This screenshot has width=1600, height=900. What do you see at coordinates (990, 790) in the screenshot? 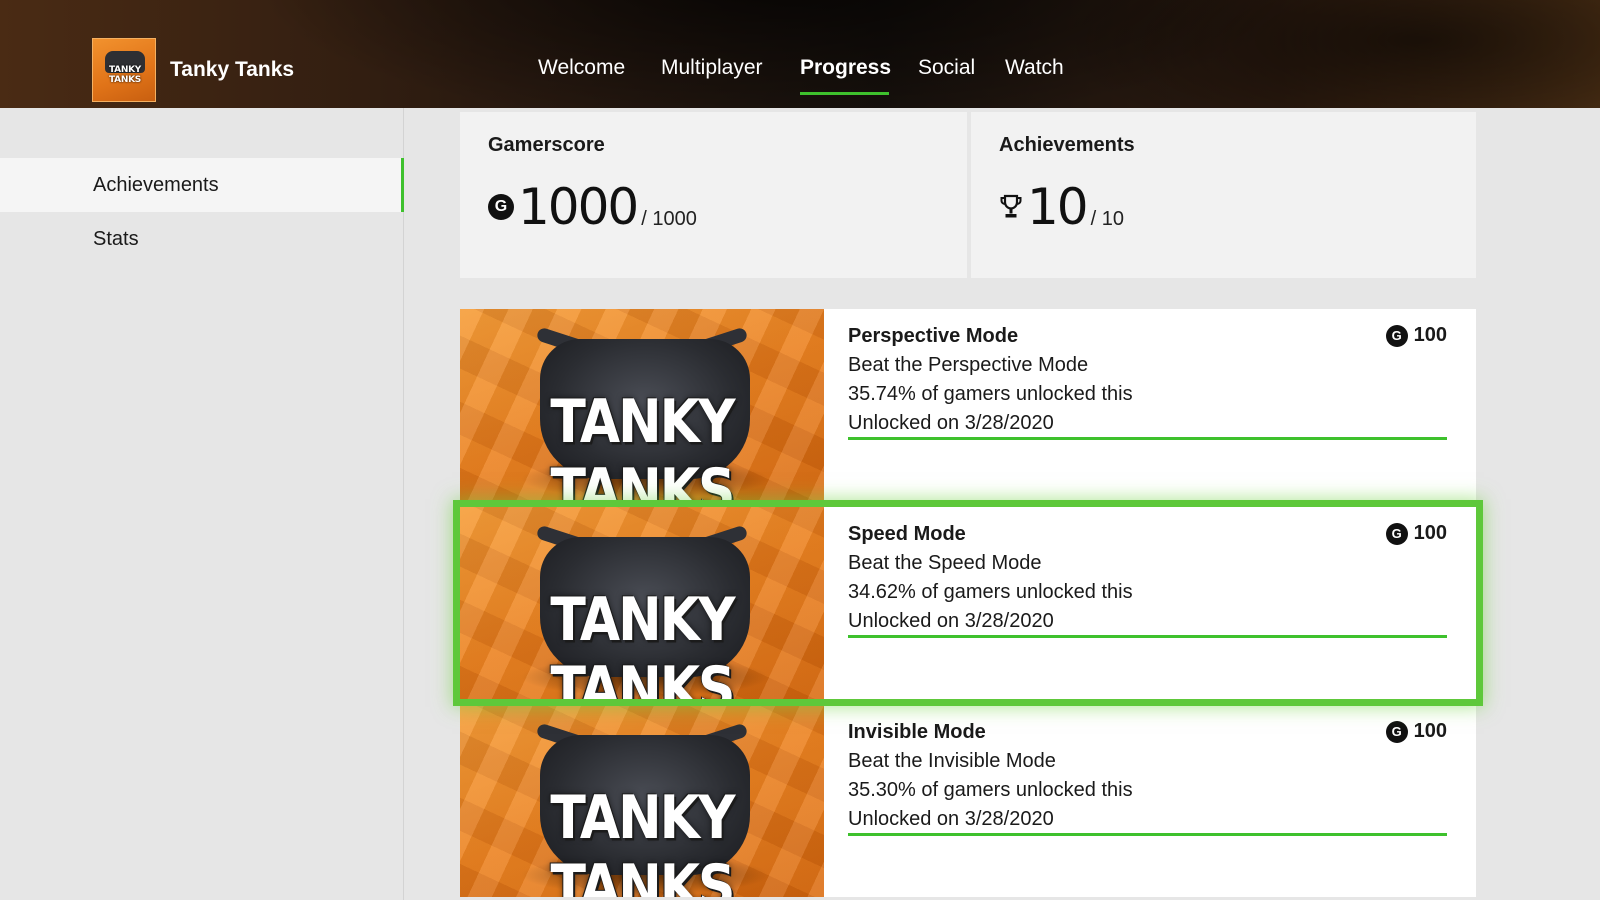
I see `achievement-unlock-percent: 35.30% of gamers unlocked this` at bounding box center [990, 790].